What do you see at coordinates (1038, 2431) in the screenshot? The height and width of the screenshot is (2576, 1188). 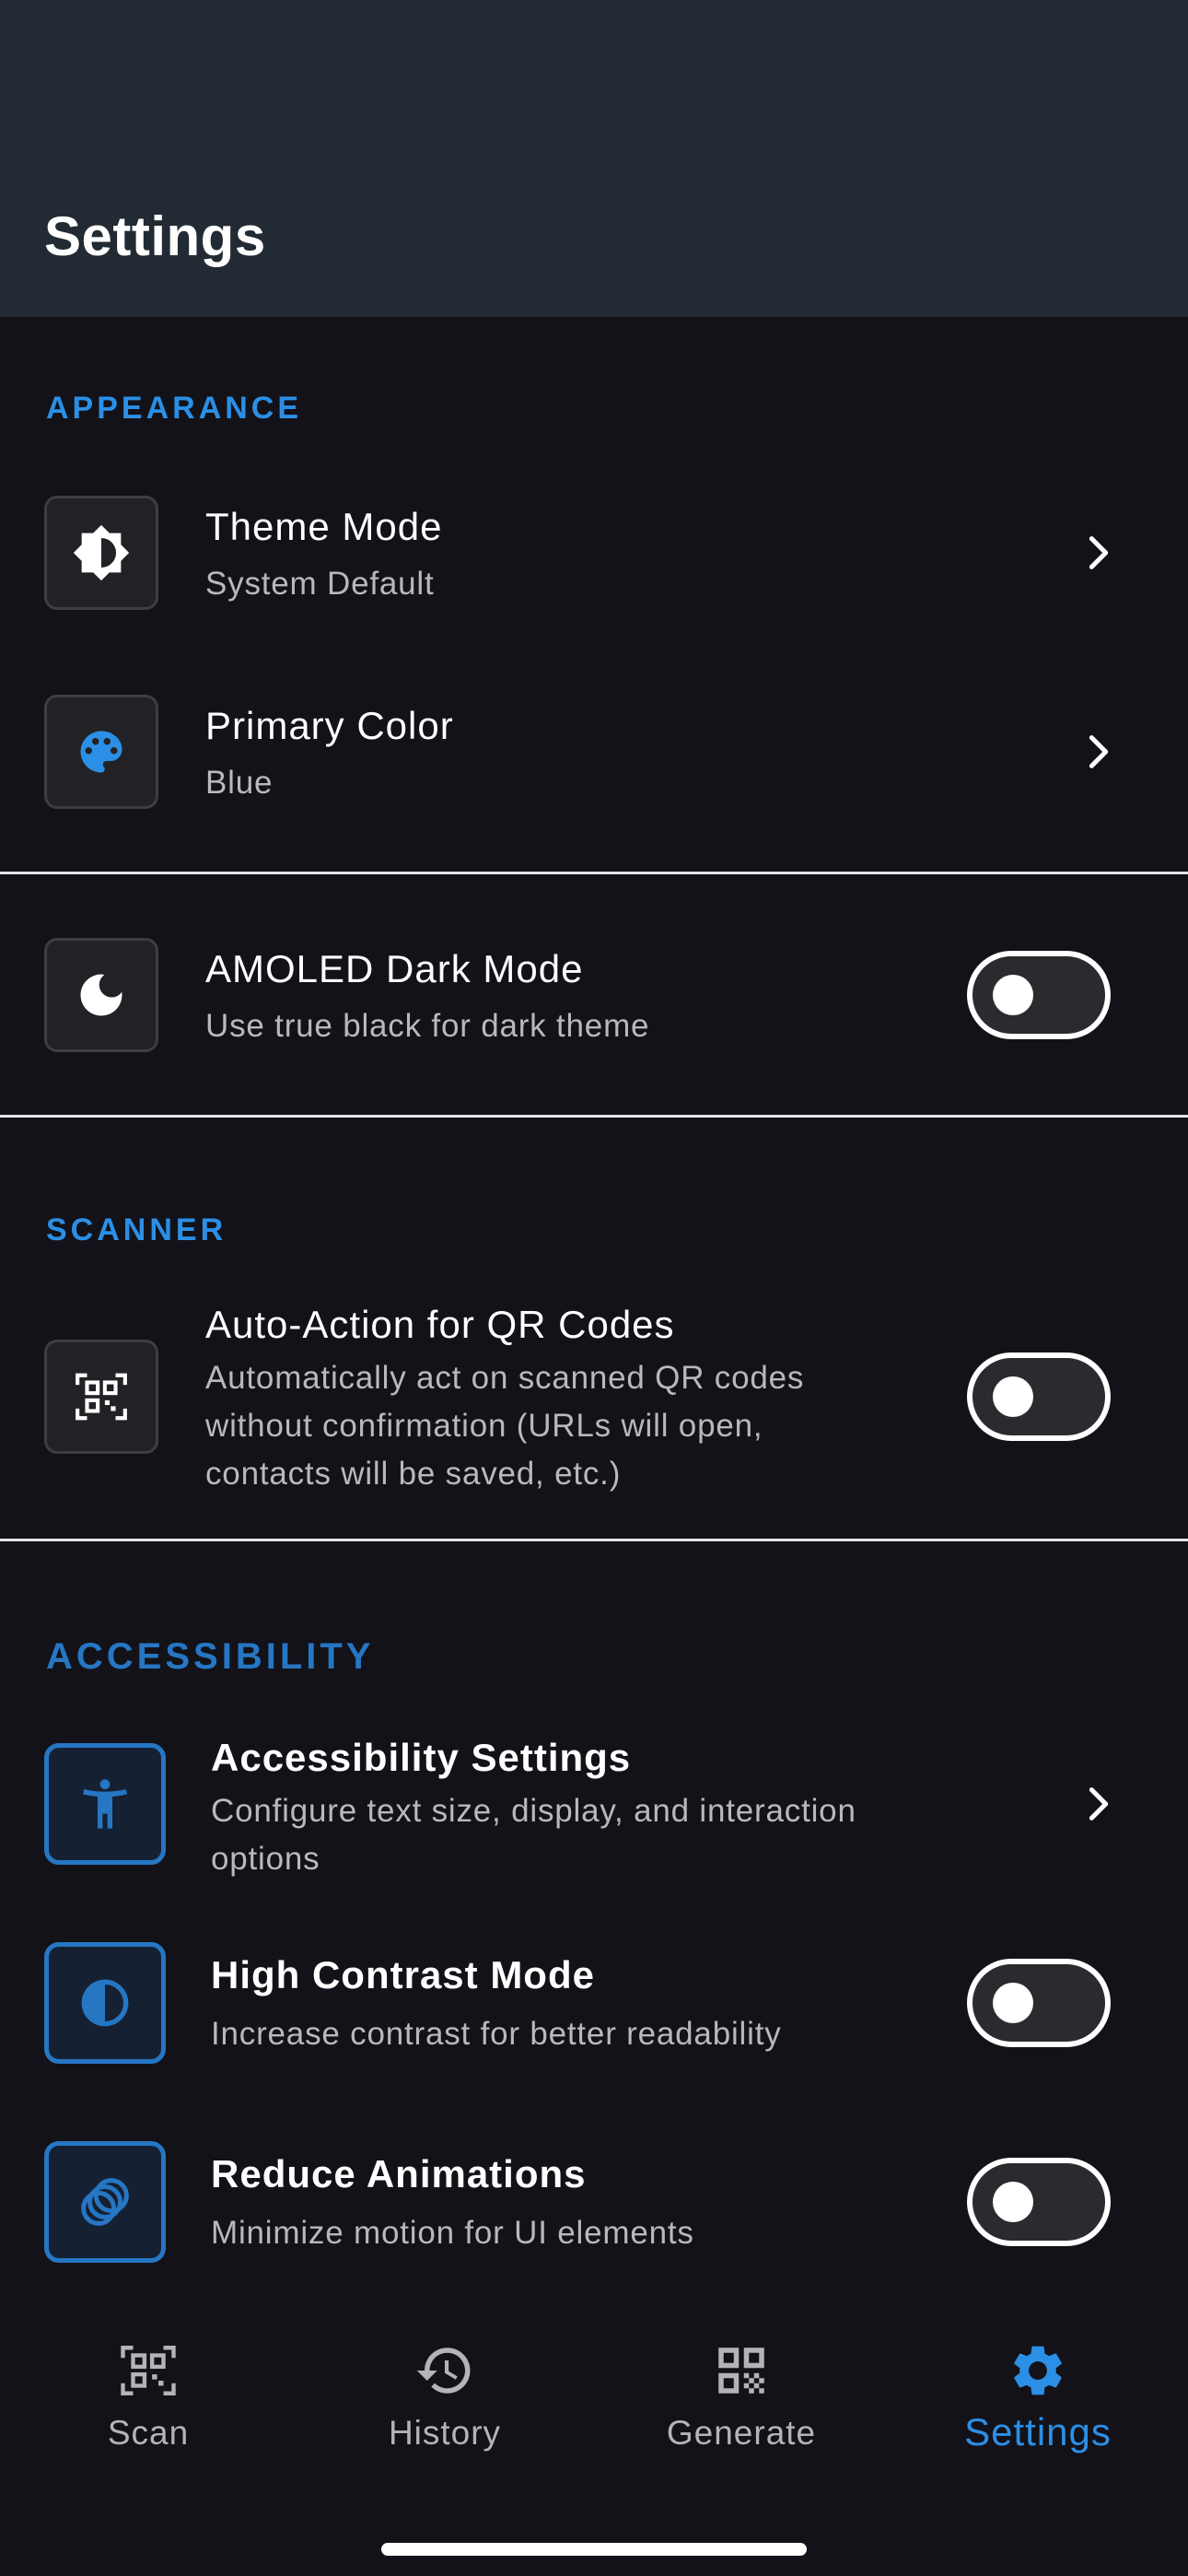 I see `tab-label: Settings` at bounding box center [1038, 2431].